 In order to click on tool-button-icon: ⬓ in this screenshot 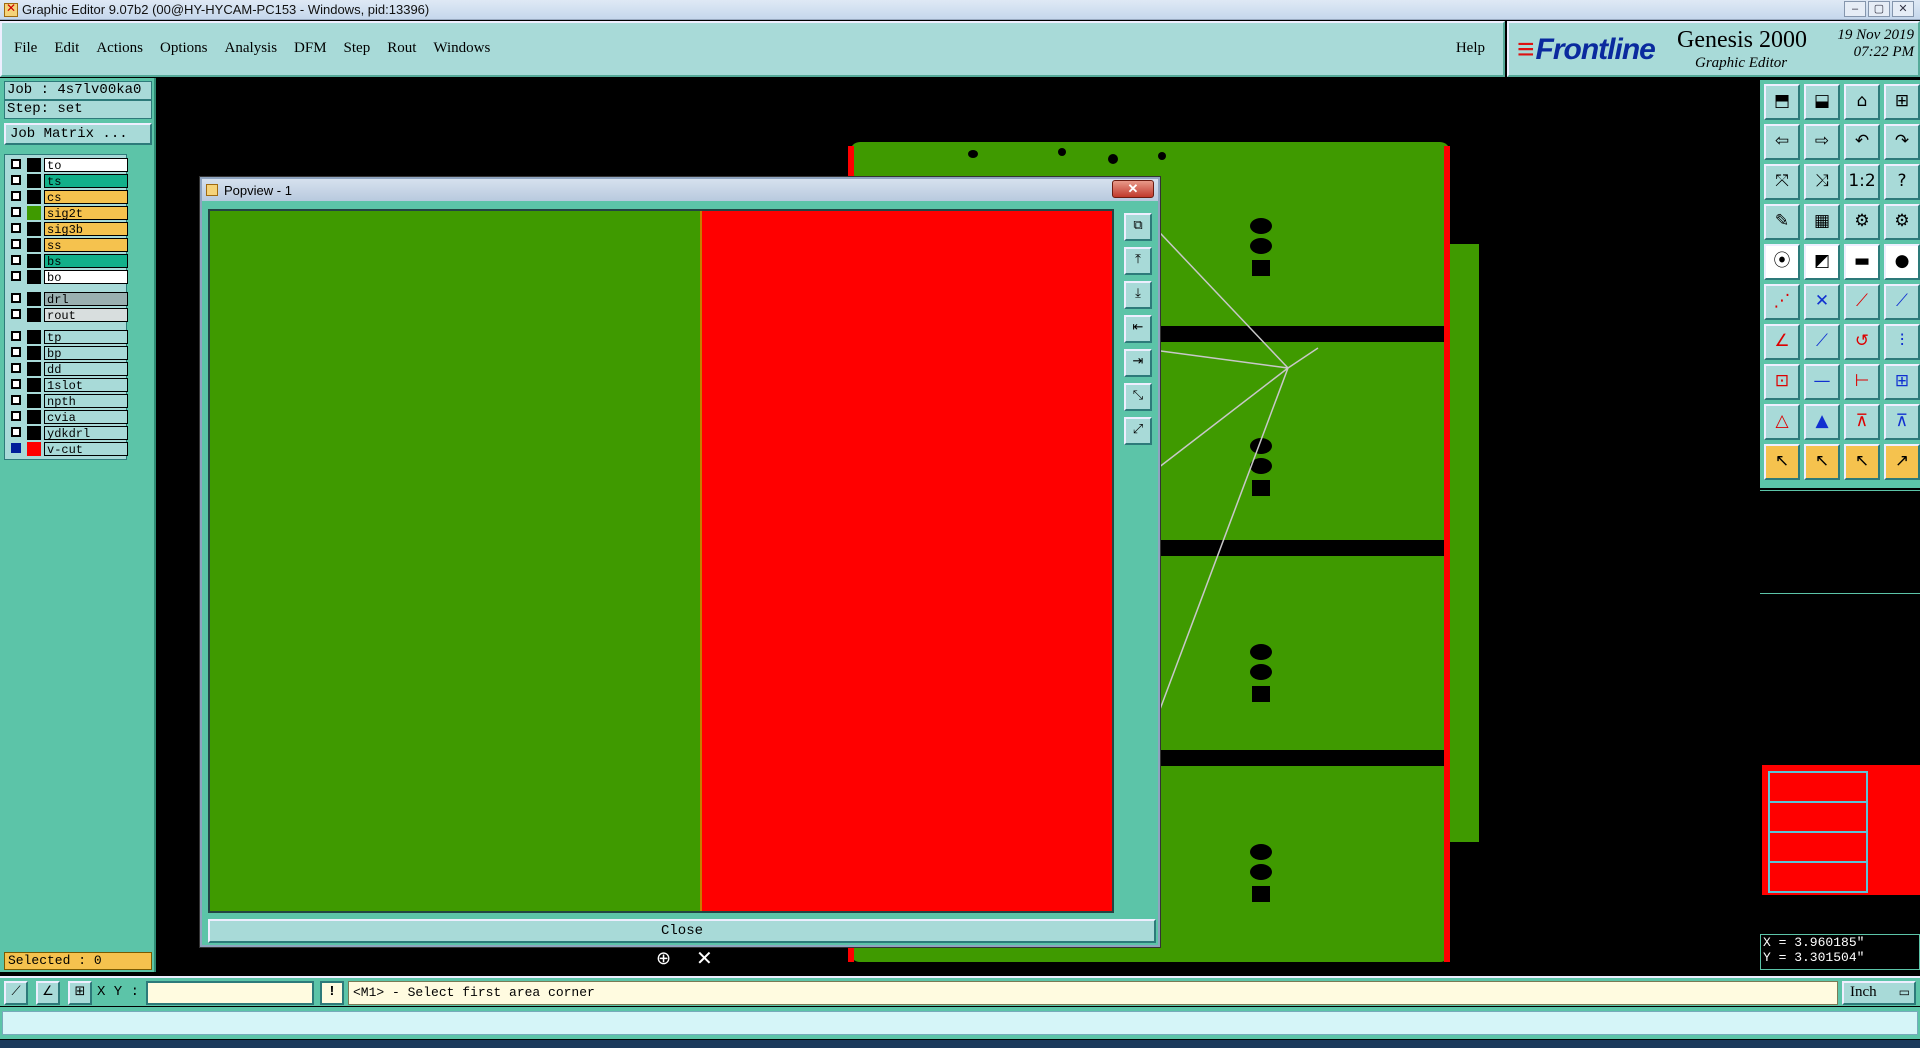, I will do `click(1822, 102)`.